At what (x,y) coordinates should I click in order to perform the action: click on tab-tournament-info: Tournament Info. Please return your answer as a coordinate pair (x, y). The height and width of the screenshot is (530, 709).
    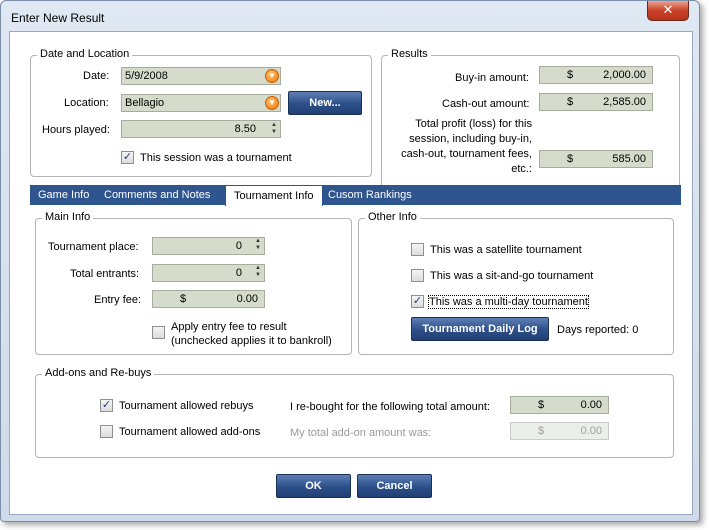
    Looking at the image, I should click on (274, 195).